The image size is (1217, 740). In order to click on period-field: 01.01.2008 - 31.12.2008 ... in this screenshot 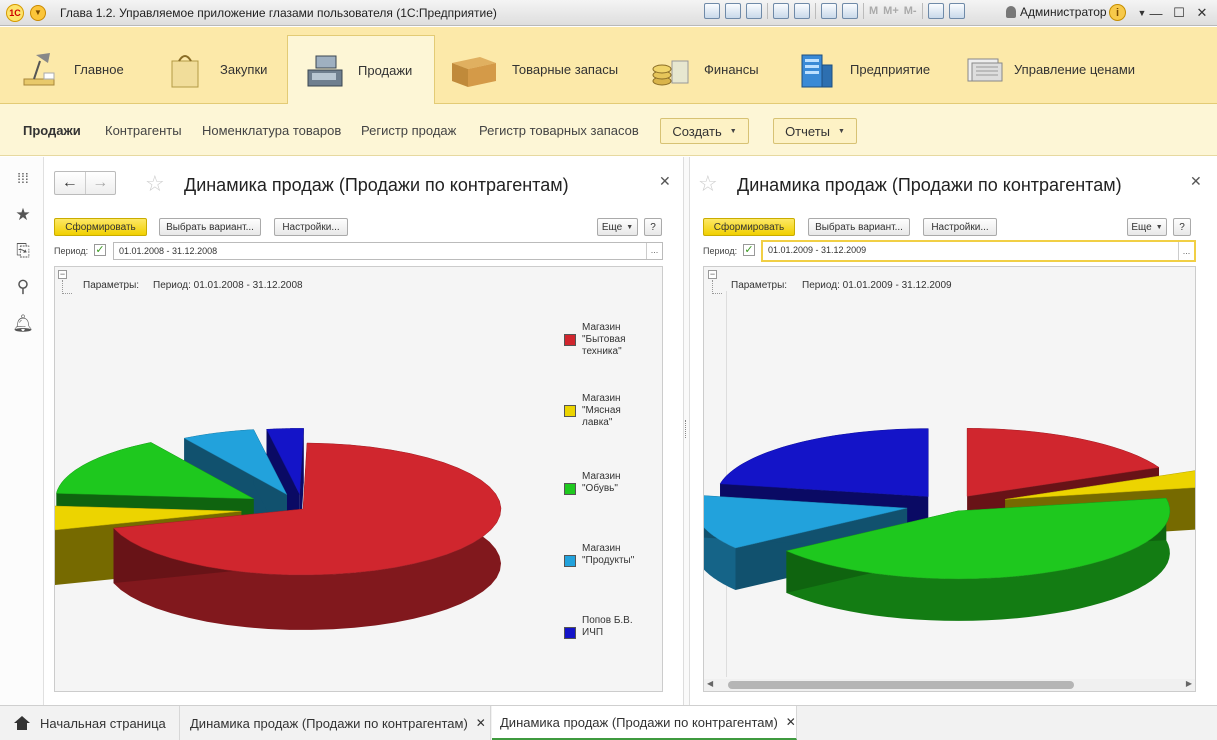, I will do `click(388, 251)`.